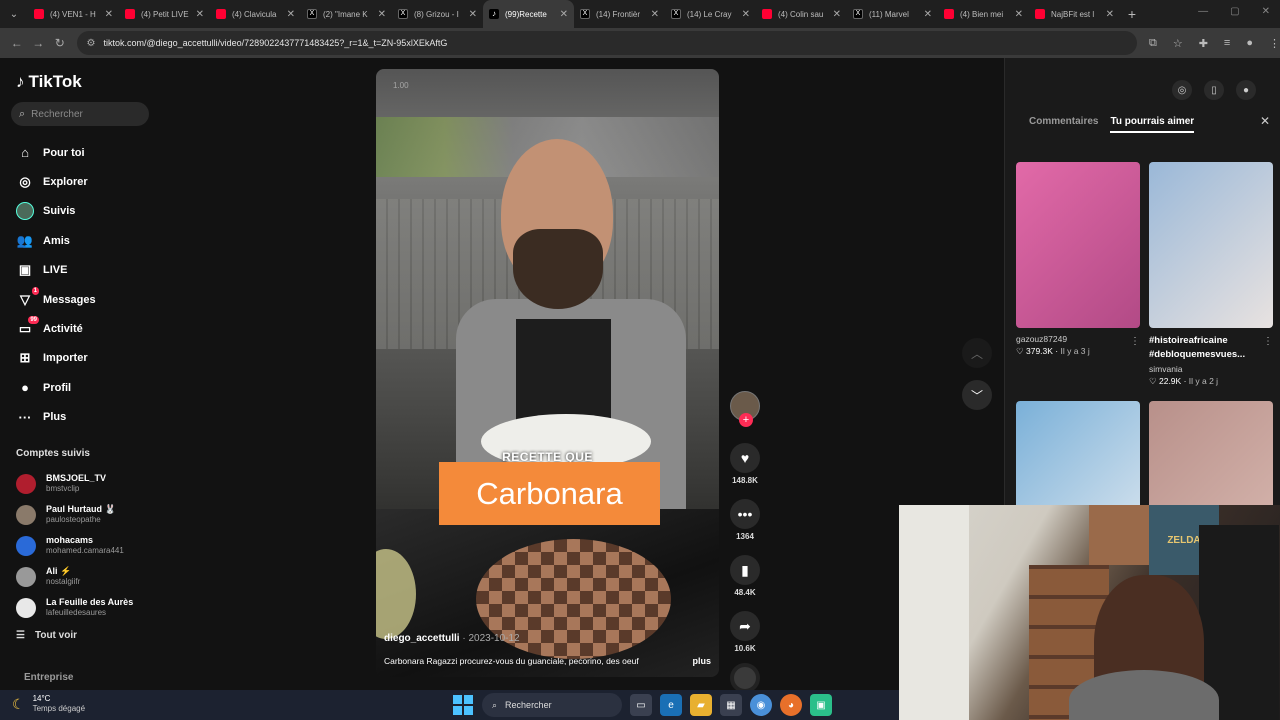 The width and height of the screenshot is (1280, 720). Describe the element at coordinates (422, 638) in the screenshot. I see `author-name: diego_accettulli` at that location.